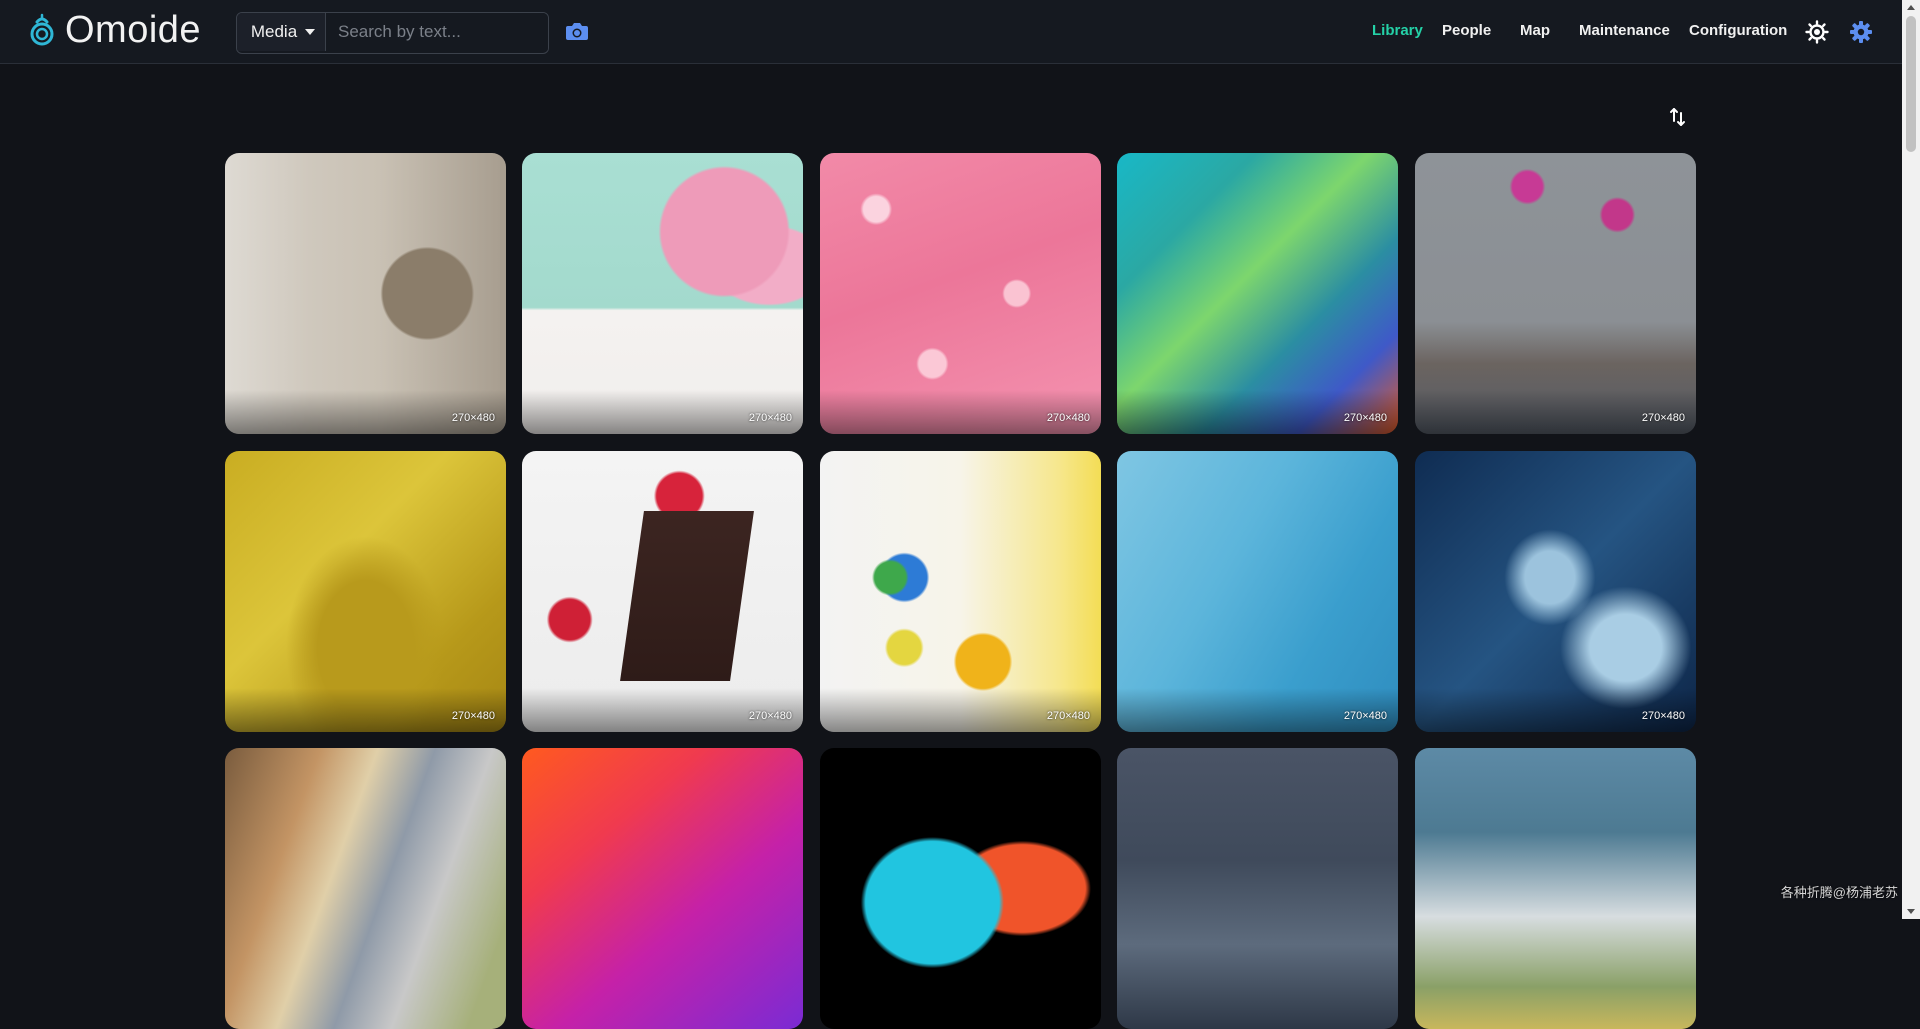 Image resolution: width=1920 pixels, height=1029 pixels. Describe the element at coordinates (437, 32) in the screenshot. I see `search-input` at that location.